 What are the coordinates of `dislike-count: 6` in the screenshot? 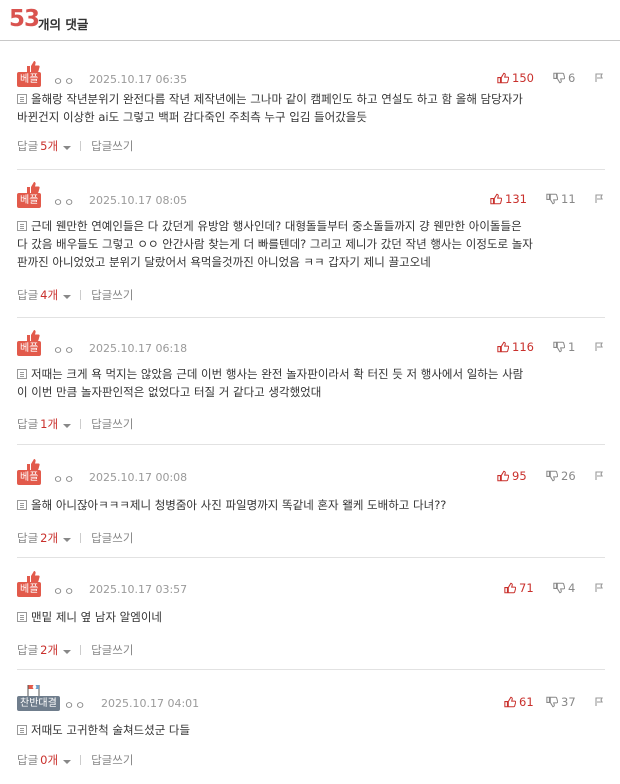 It's located at (572, 78).